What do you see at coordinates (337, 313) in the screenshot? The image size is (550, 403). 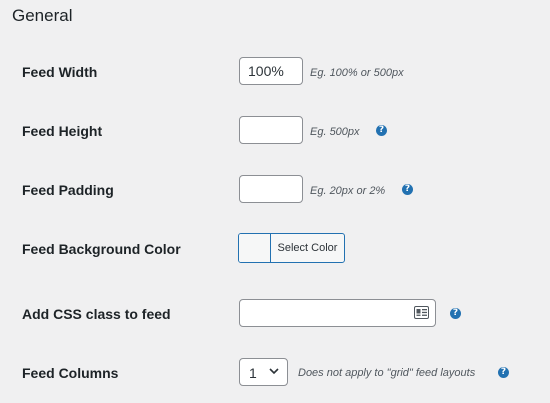 I see `css-class-input` at bounding box center [337, 313].